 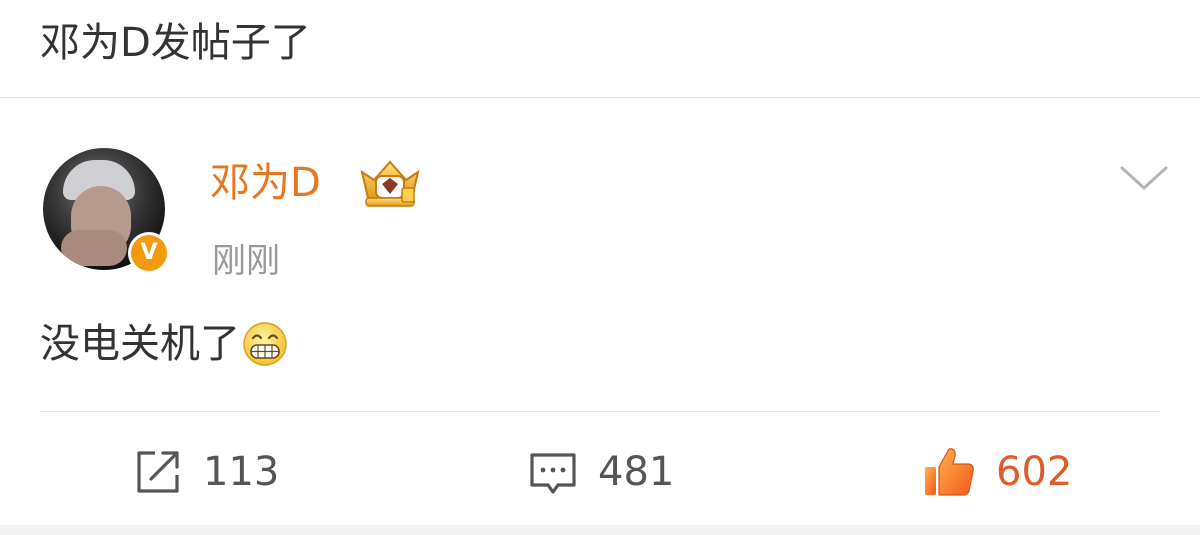 I want to click on post-content: 没电关机了, so click(x=164, y=344).